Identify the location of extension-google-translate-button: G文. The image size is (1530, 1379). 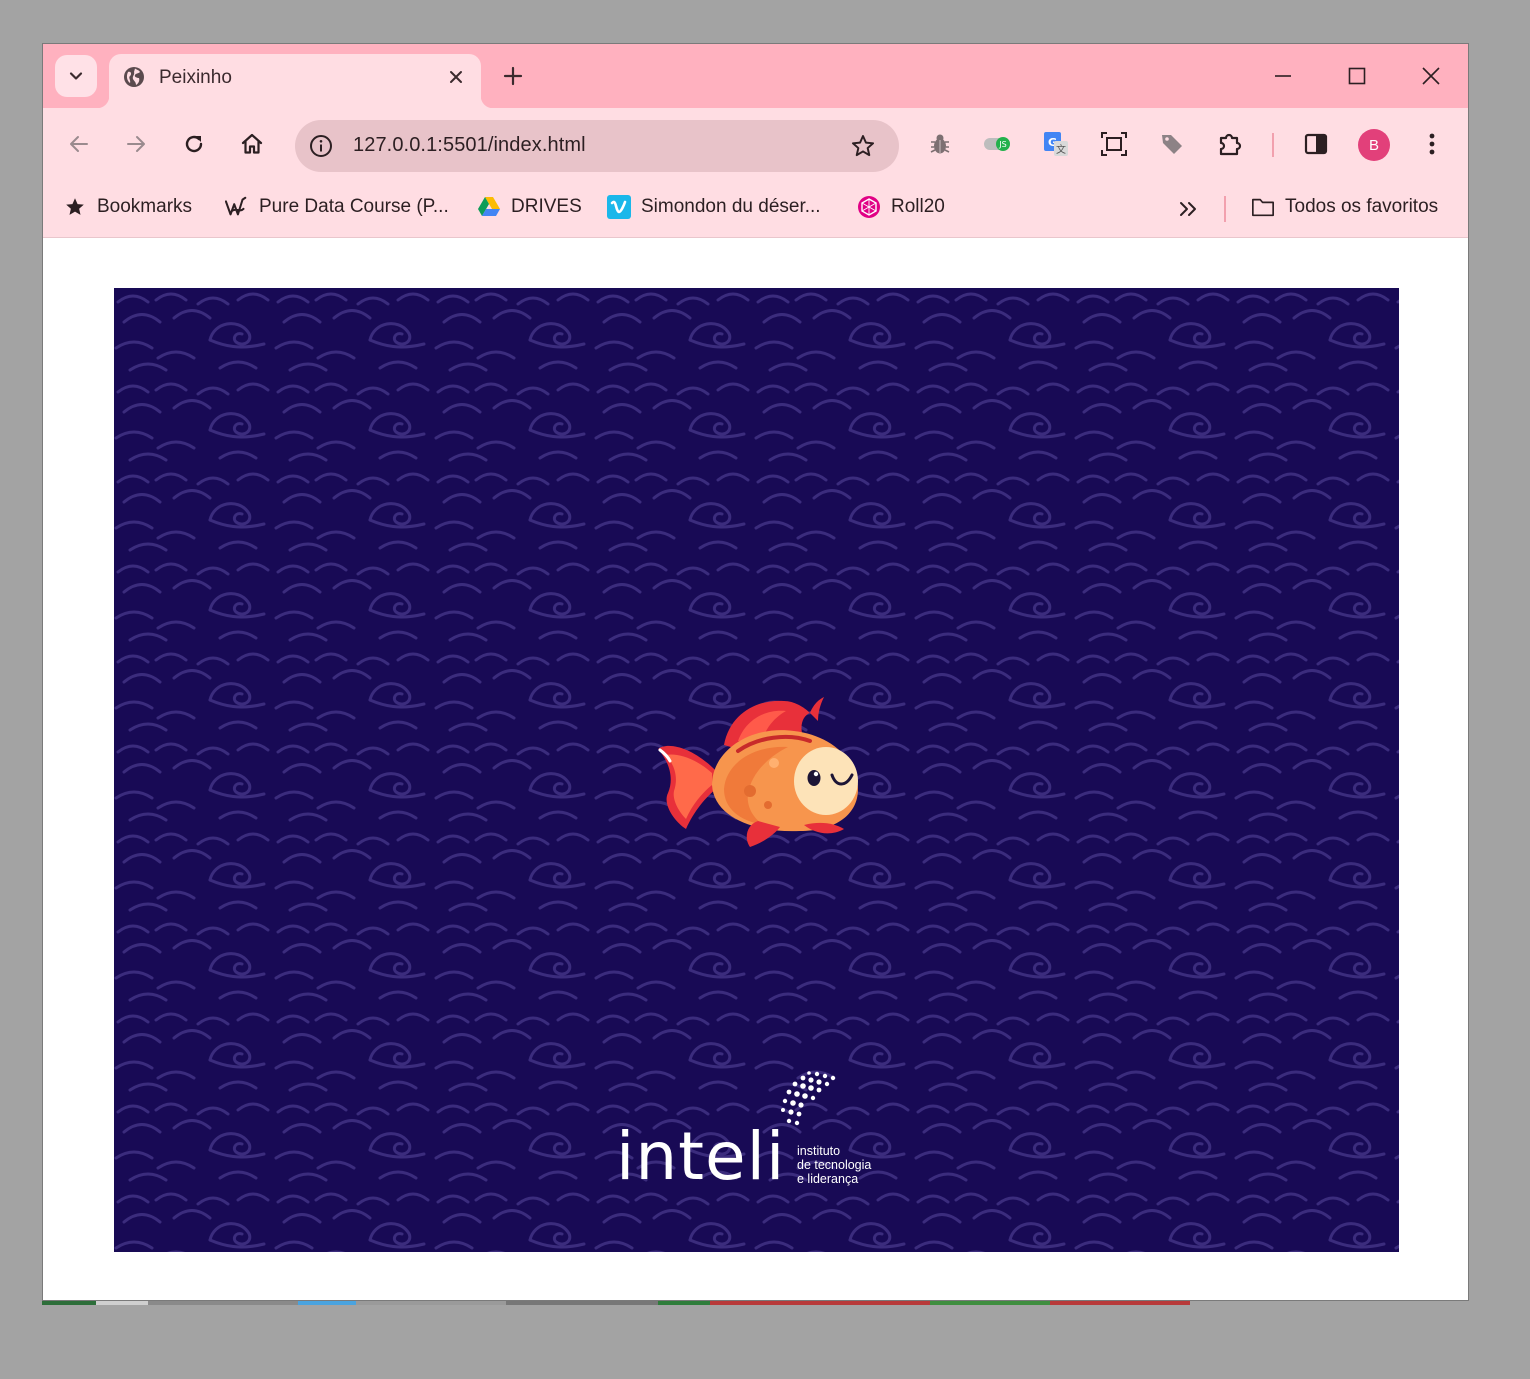
(1056, 144).